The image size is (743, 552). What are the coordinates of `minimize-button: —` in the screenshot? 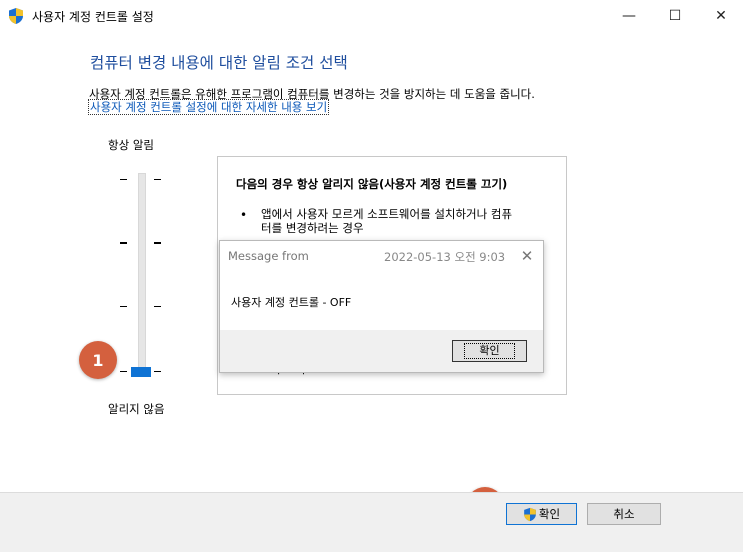 It's located at (629, 15).